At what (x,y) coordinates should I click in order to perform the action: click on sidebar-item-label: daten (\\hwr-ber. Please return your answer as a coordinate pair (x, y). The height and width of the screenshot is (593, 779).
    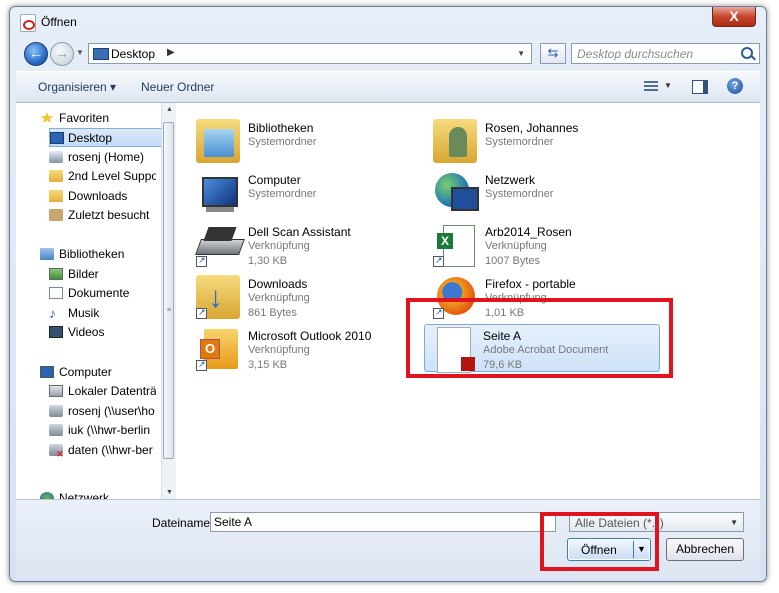
    Looking at the image, I should click on (110, 450).